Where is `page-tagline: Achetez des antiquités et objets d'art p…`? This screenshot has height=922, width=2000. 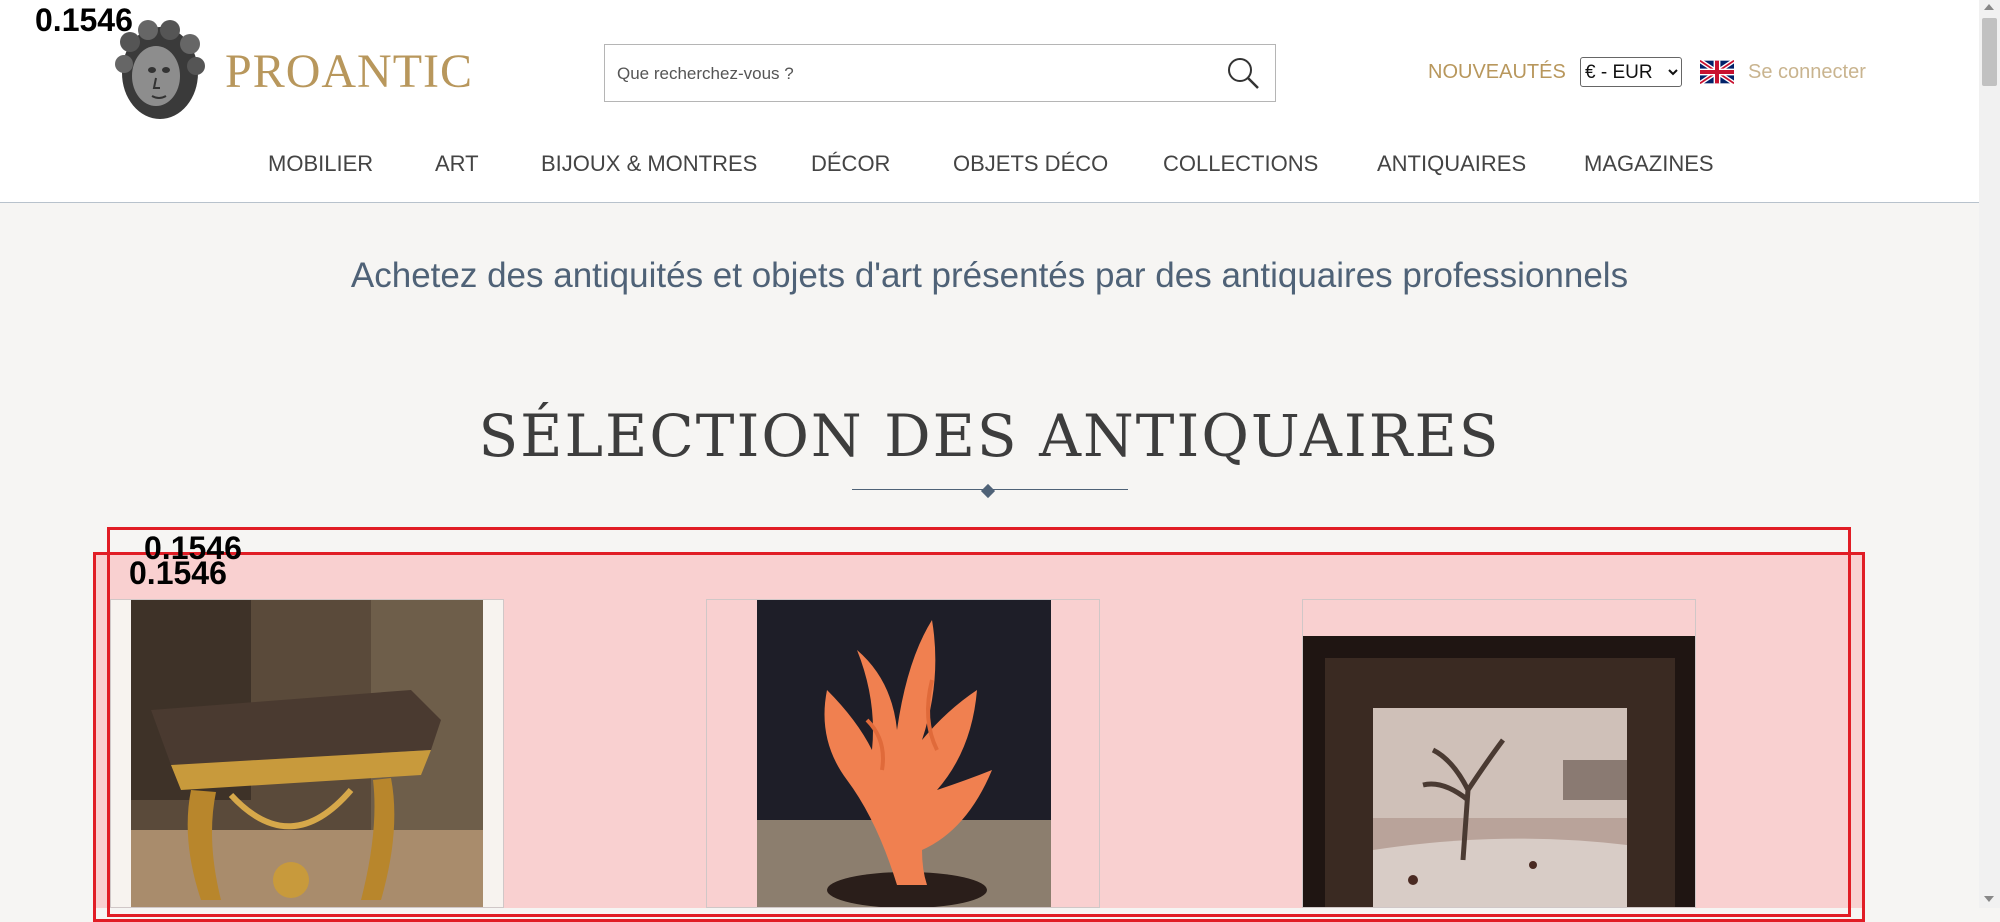
page-tagline: Achetez des antiquités et objets d'art p… is located at coordinates (989, 275).